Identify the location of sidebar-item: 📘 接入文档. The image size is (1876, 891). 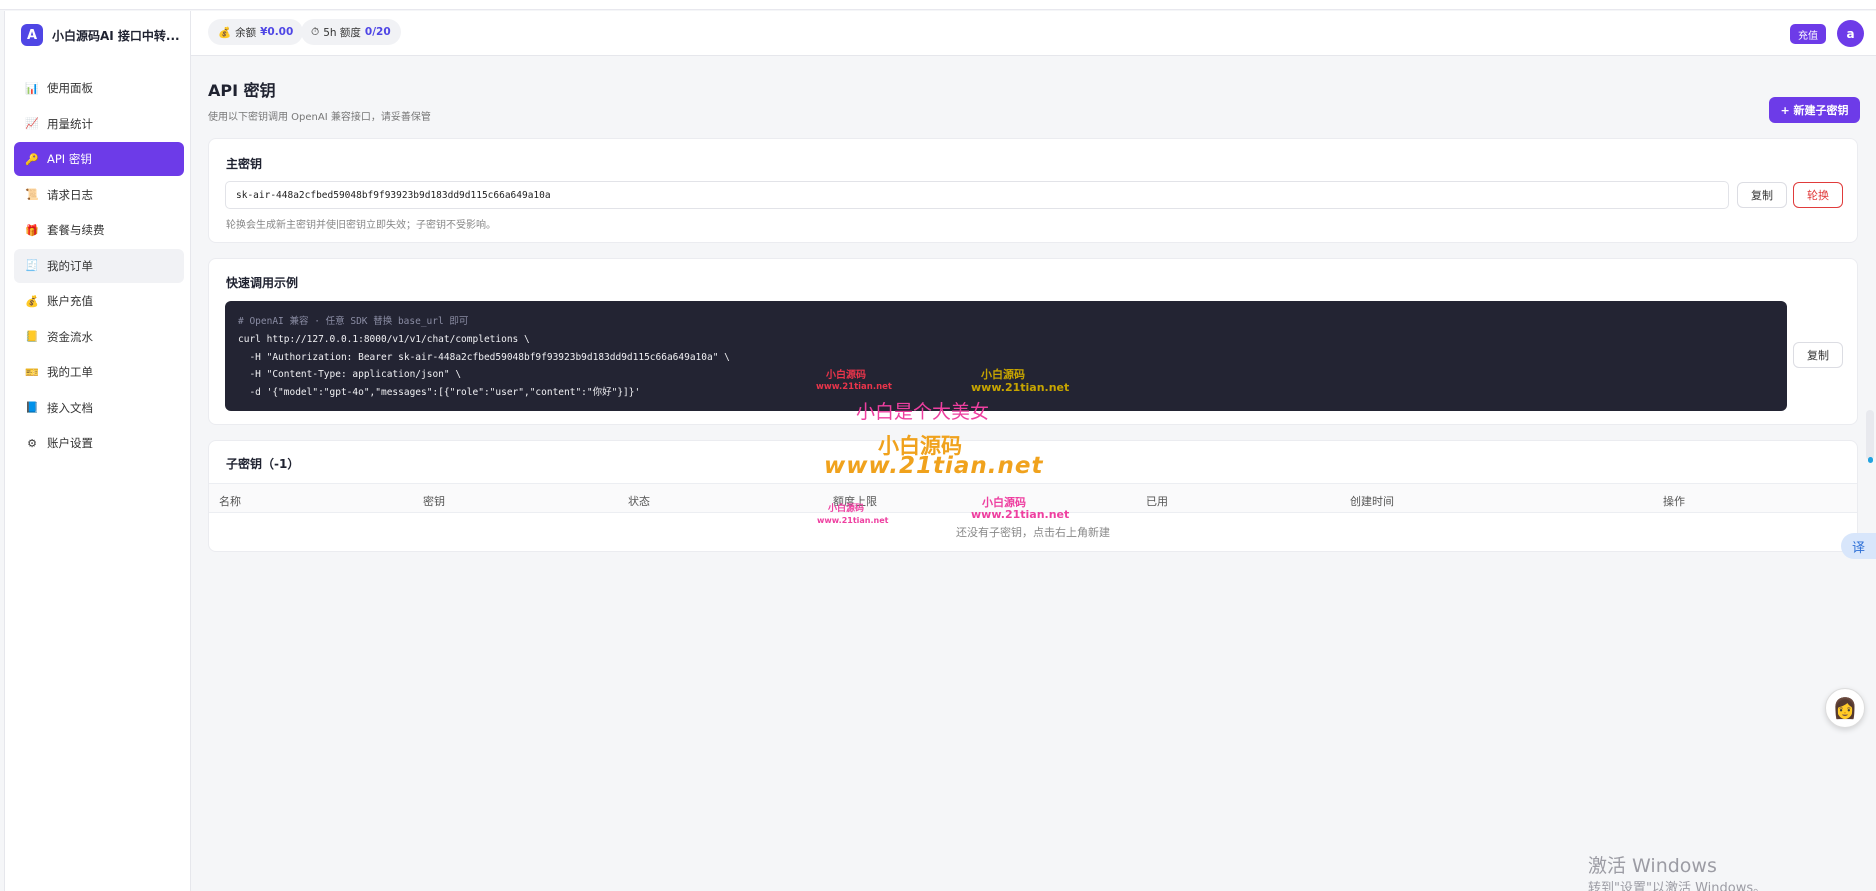
(99, 408).